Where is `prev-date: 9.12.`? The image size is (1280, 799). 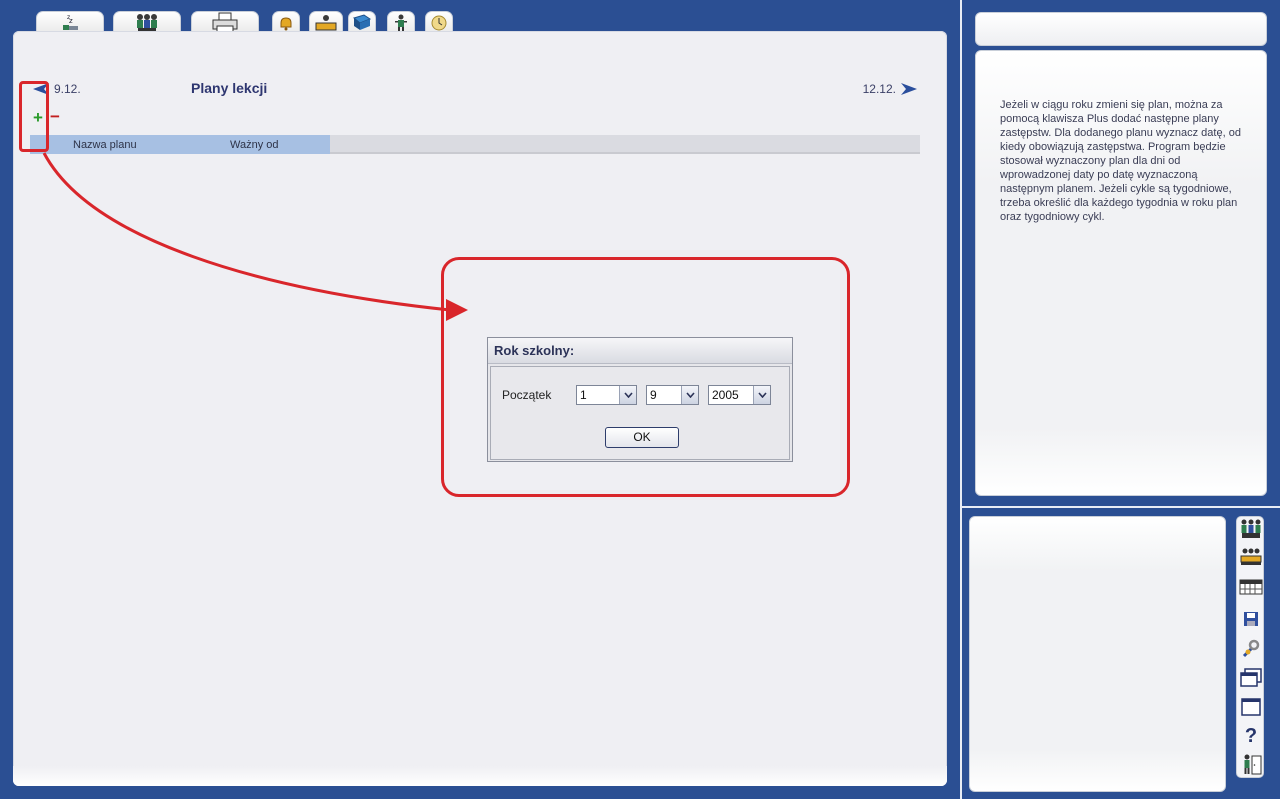
prev-date: 9.12. is located at coordinates (67, 89).